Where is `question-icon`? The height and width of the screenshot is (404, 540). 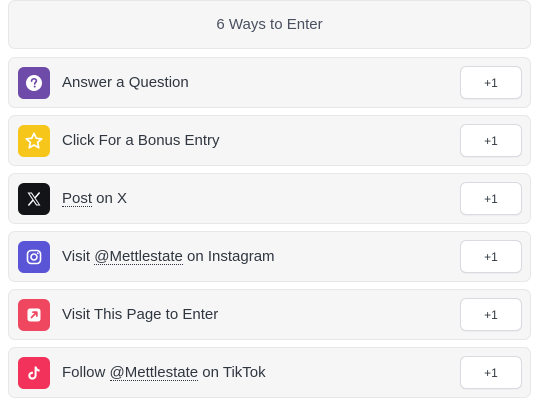
question-icon is located at coordinates (34, 83).